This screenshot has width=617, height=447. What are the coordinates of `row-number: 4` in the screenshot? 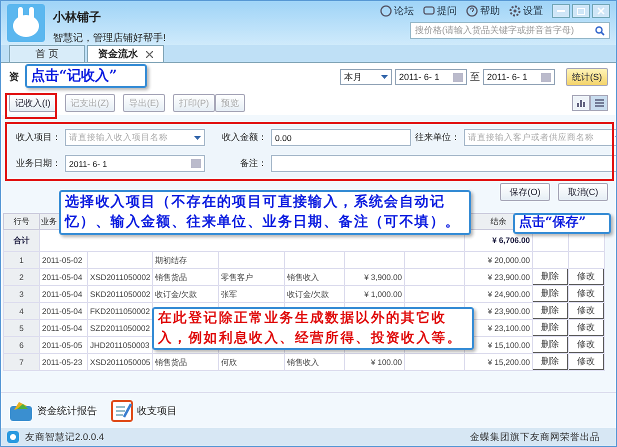 It's located at (22, 311).